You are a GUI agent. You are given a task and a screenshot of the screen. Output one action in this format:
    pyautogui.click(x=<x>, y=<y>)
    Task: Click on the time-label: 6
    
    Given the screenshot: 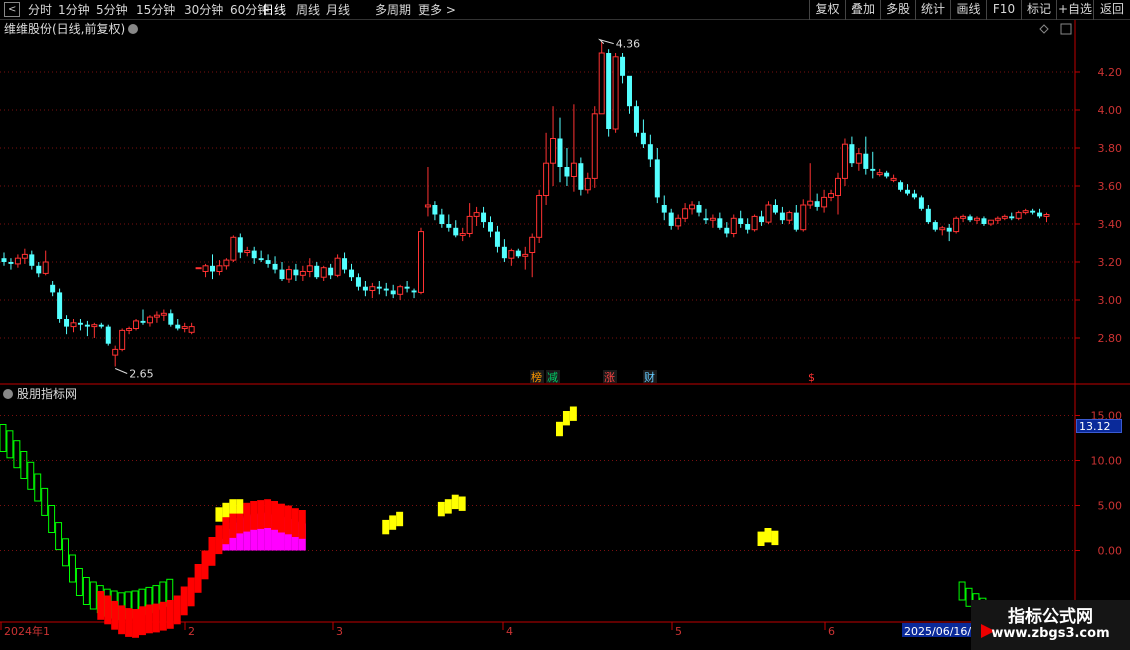 What is the action you would take?
    pyautogui.click(x=831, y=631)
    